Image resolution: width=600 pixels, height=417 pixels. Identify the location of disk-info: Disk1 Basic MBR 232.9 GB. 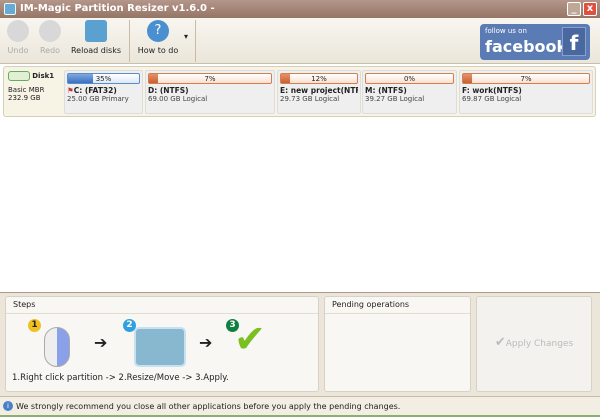
(35, 86).